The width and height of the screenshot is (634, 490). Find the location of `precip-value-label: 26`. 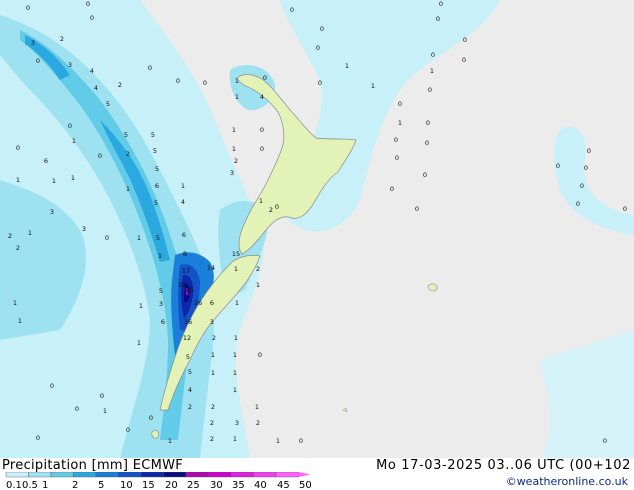

precip-value-label: 26 is located at coordinates (198, 303).